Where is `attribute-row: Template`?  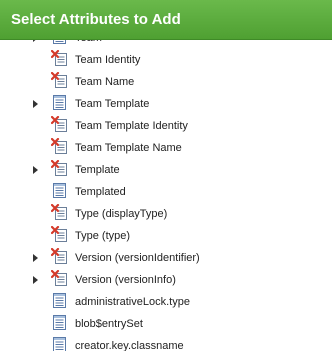
attribute-row: Template is located at coordinates (166, 170).